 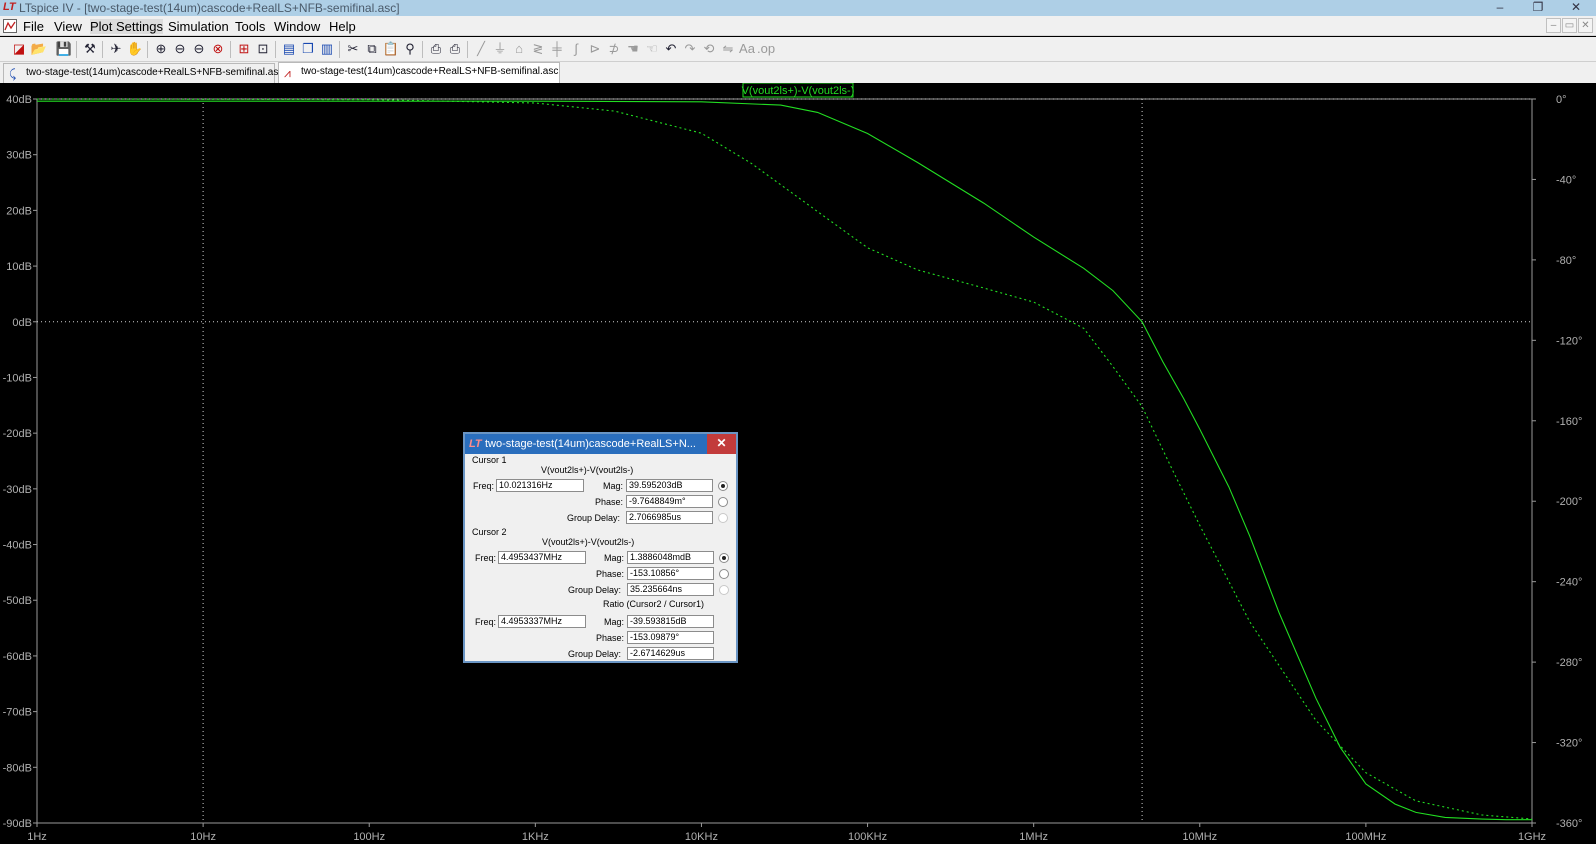 I want to click on restore-button: ❐, so click(x=1538, y=8).